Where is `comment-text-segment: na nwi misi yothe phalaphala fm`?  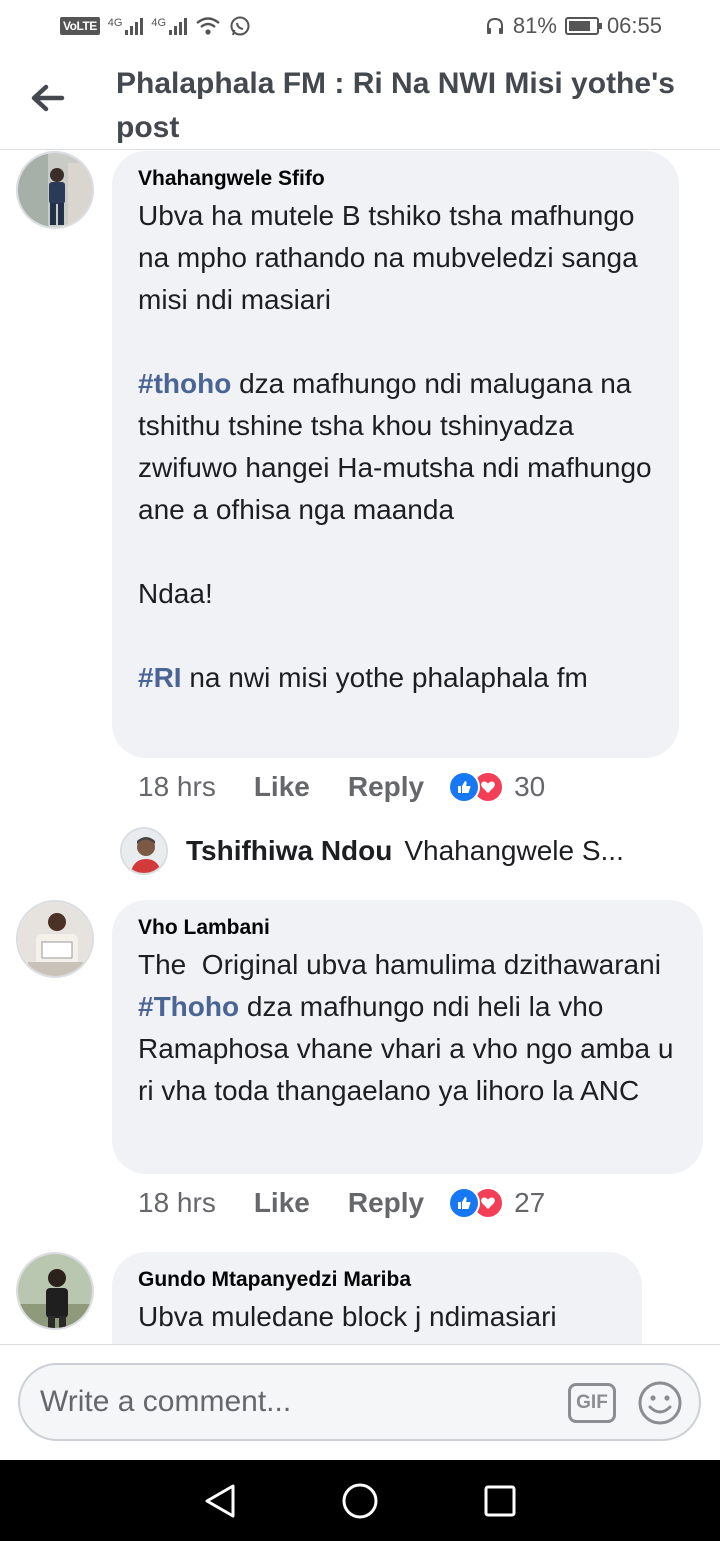 comment-text-segment: na nwi misi yothe phalaphala fm is located at coordinates (384, 677).